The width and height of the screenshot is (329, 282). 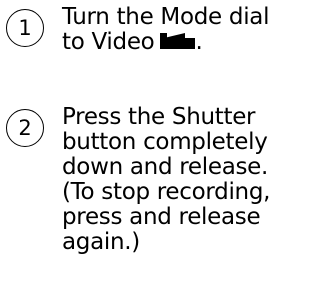 I want to click on step-1-line-1: Turn the Mode dial, so click(x=166, y=17).